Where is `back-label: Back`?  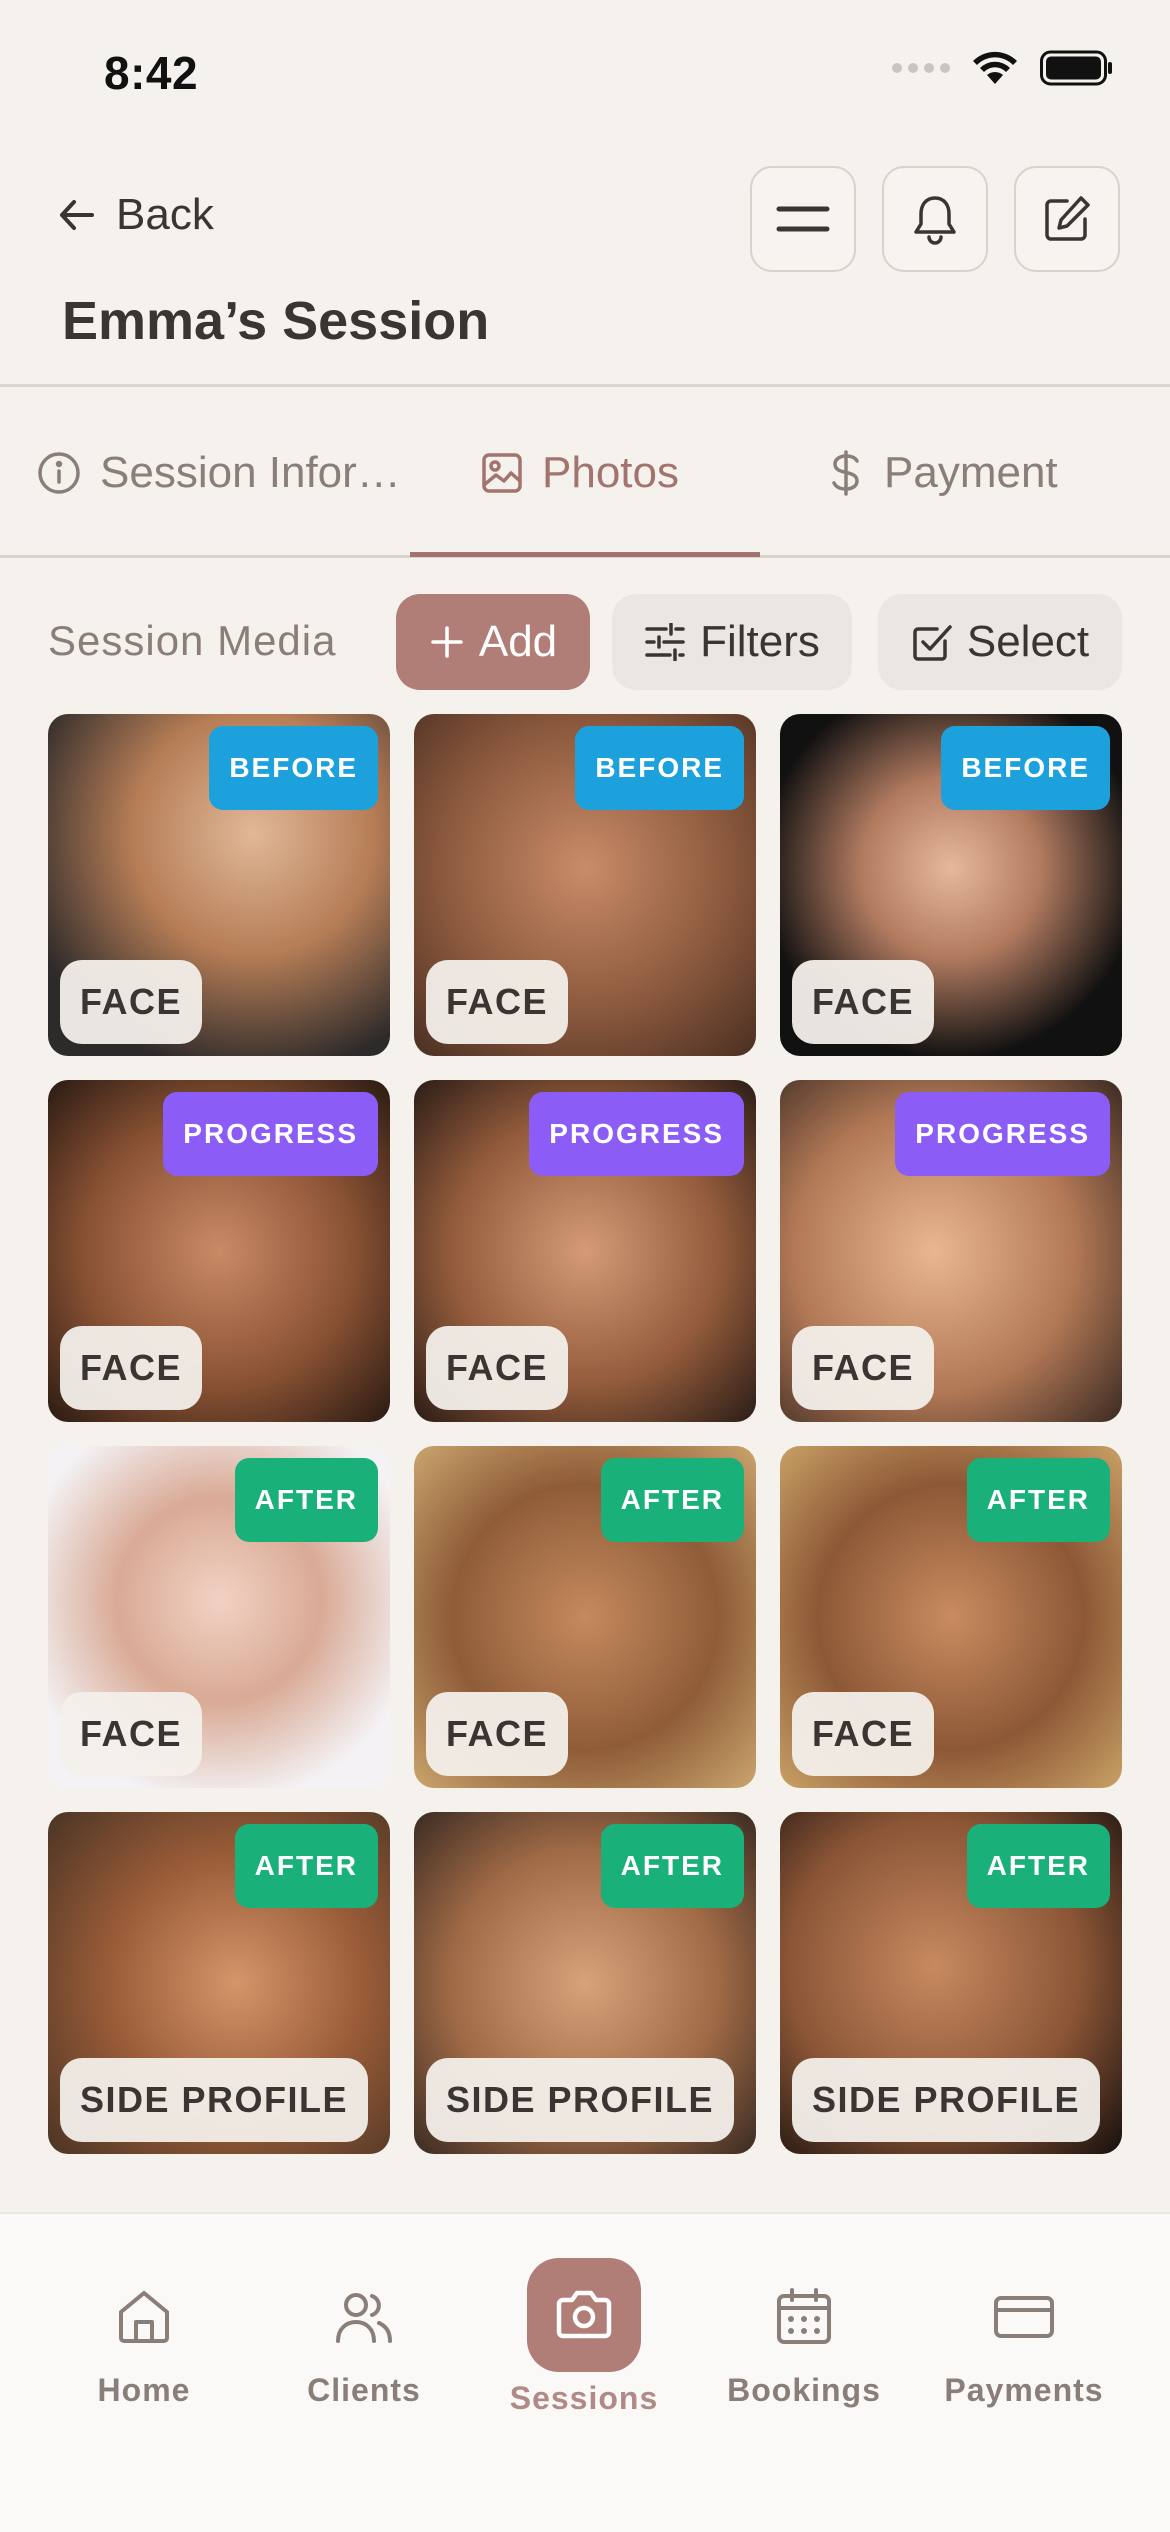 back-label: Back is located at coordinates (165, 214).